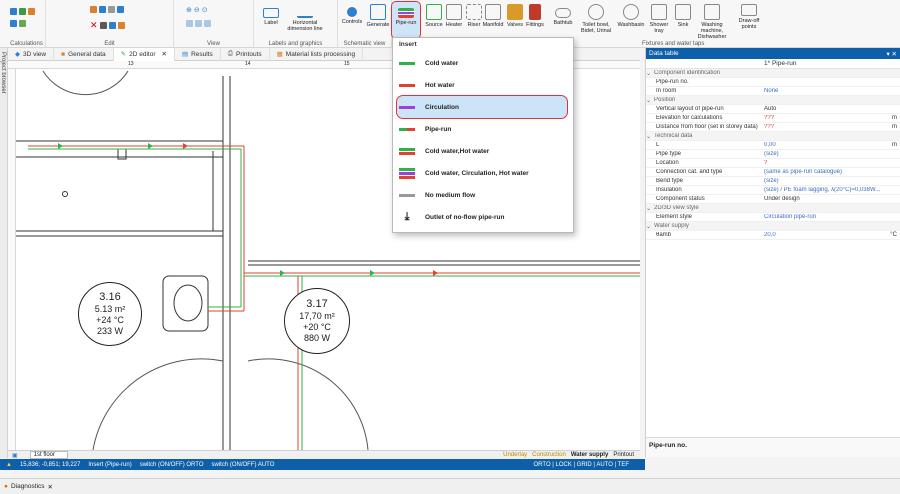  What do you see at coordinates (49, 455) in the screenshot?
I see `floor-select: 1st floor` at bounding box center [49, 455].